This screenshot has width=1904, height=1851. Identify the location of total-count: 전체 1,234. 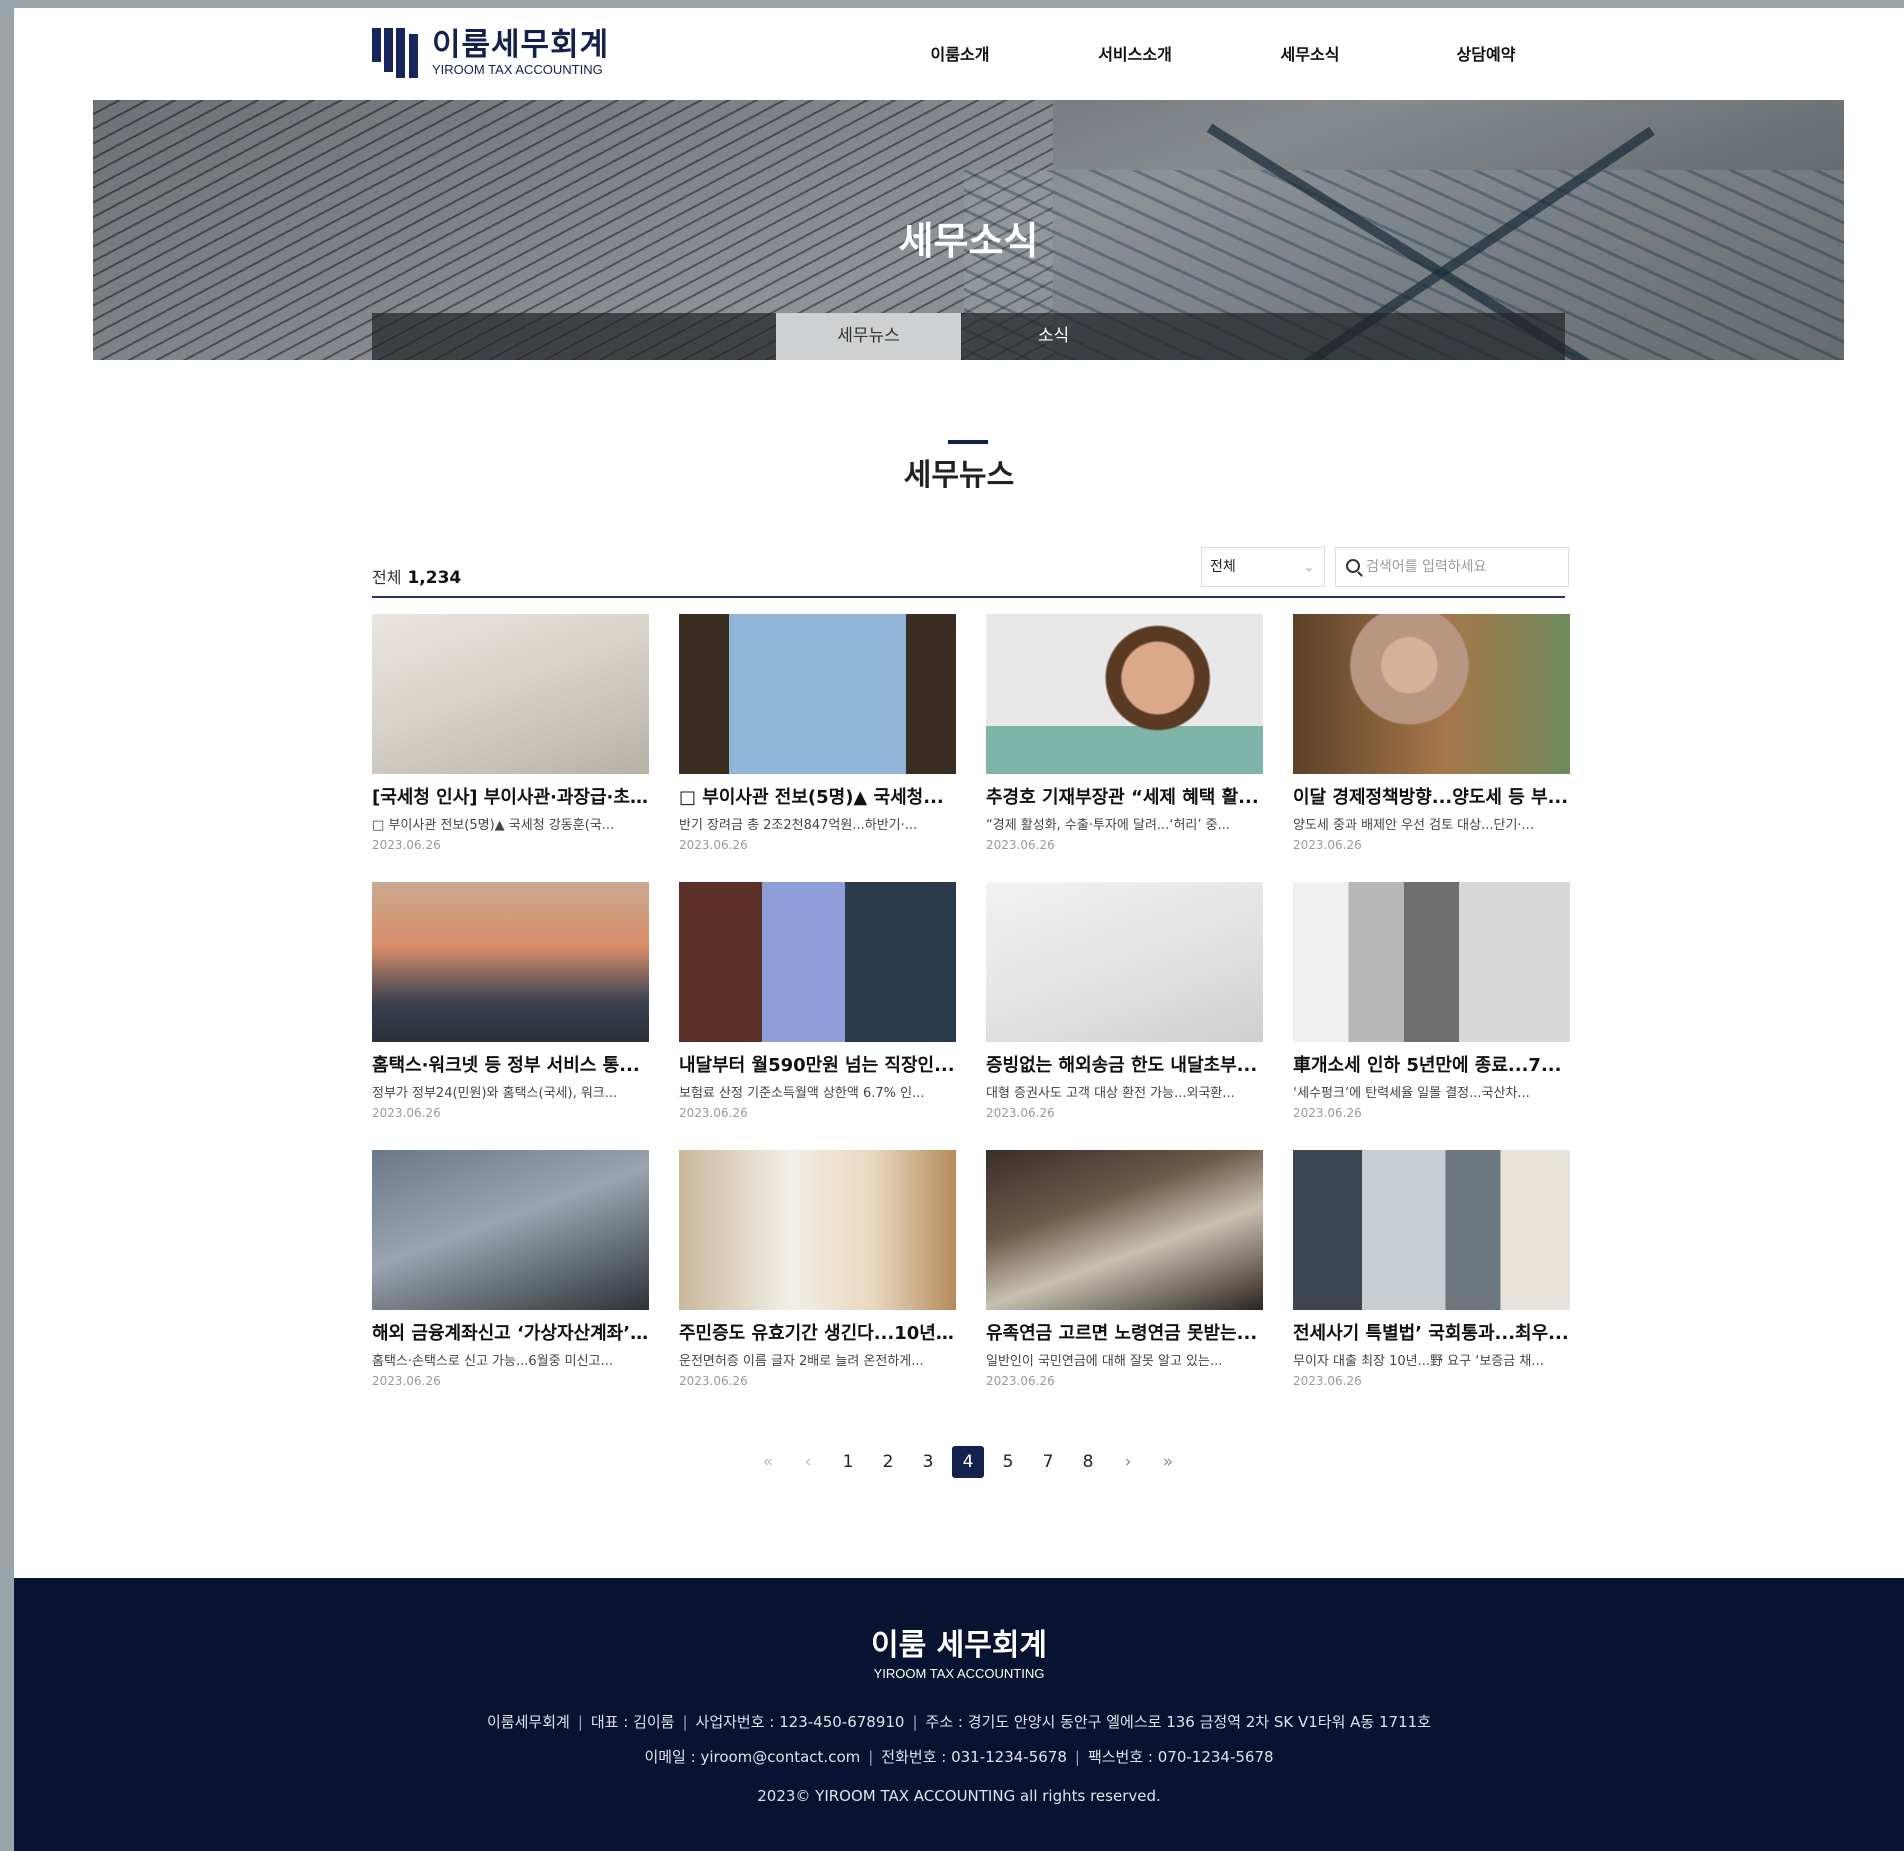
(416, 576).